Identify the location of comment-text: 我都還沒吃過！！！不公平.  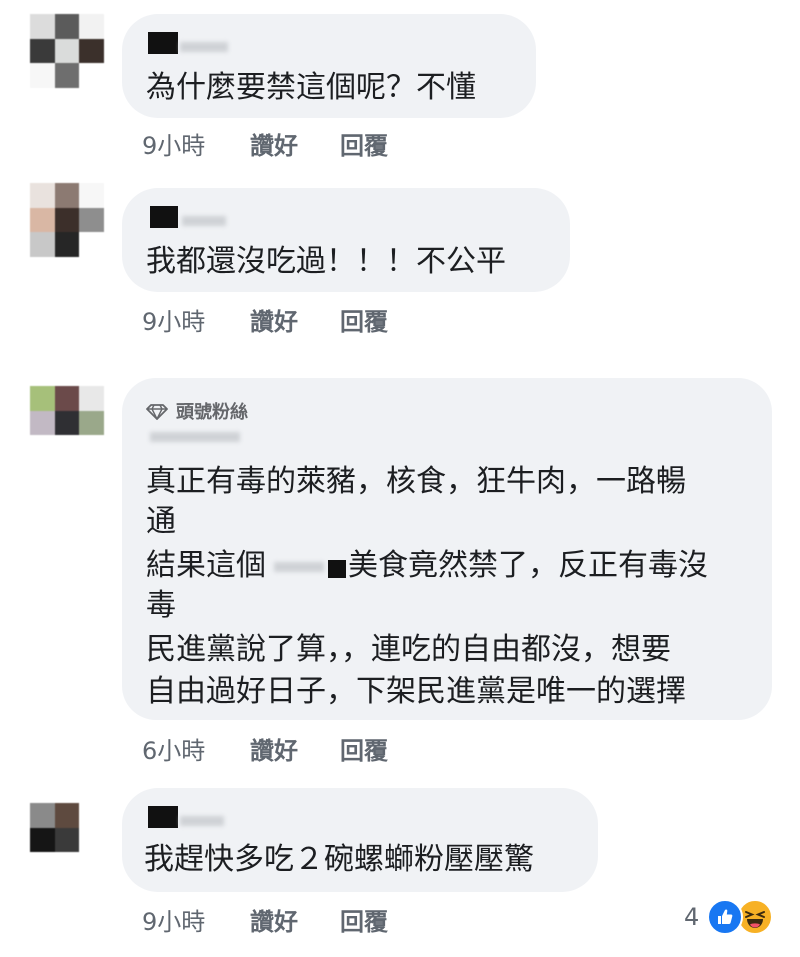
(326, 261).